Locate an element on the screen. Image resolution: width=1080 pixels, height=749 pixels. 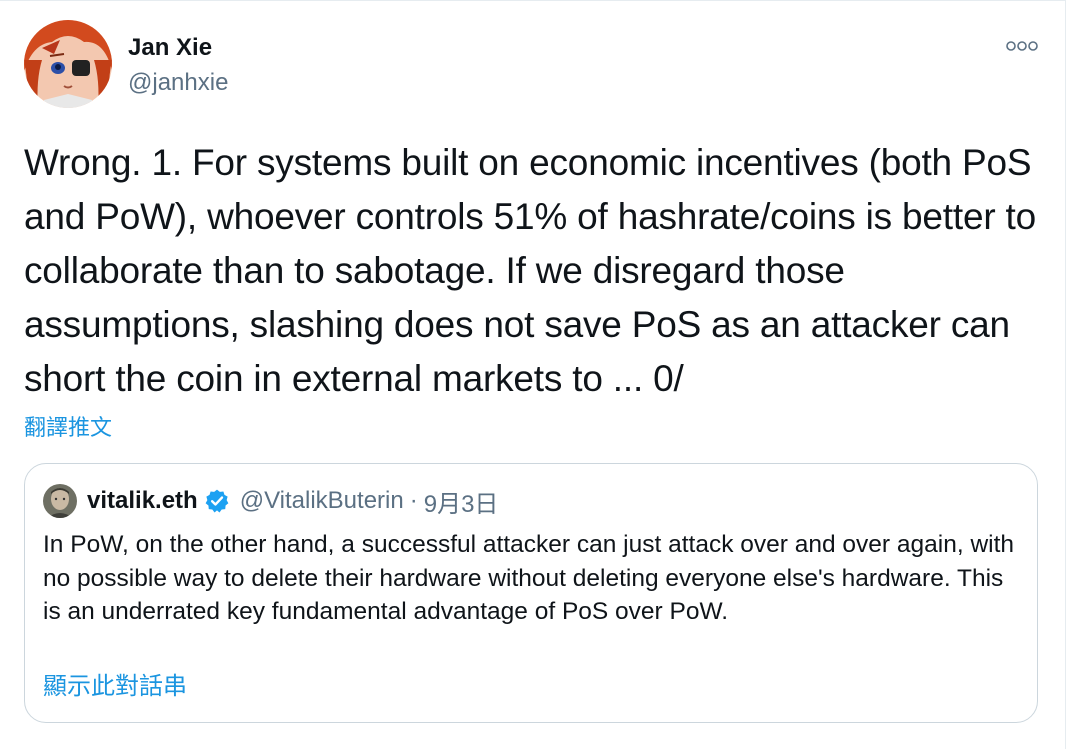
quoted-date: 9月3日 is located at coordinates (461, 501).